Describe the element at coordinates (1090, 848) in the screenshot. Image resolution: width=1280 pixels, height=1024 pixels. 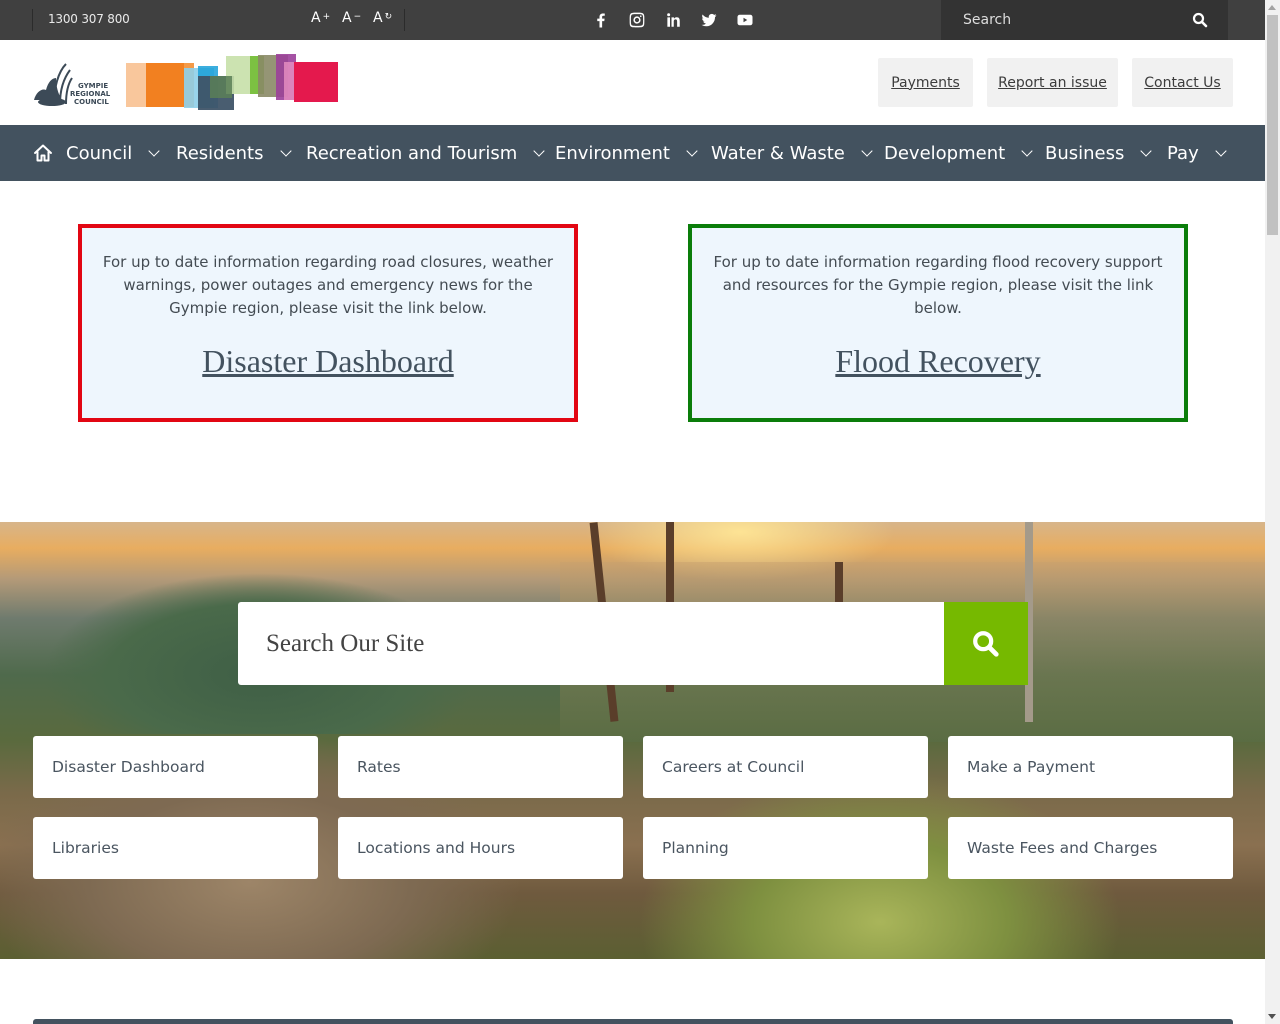
I see `quicklink-waste-fees: Waste Fees and Charges` at that location.